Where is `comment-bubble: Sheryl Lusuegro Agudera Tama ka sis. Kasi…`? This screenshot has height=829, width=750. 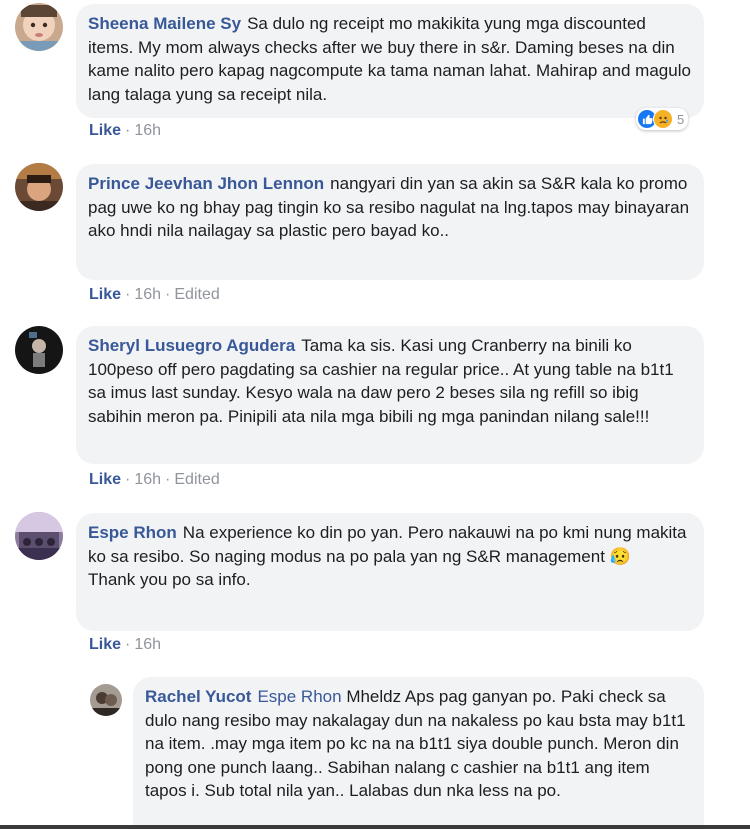 comment-bubble: Sheryl Lusuegro Agudera Tama ka sis. Kasi… is located at coordinates (390, 395).